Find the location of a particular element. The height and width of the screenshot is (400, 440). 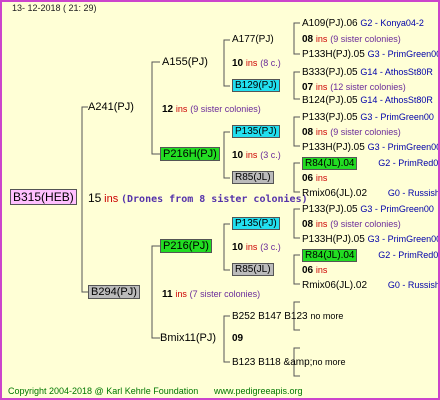

r85b-node: R85(JL) is located at coordinates (253, 269).